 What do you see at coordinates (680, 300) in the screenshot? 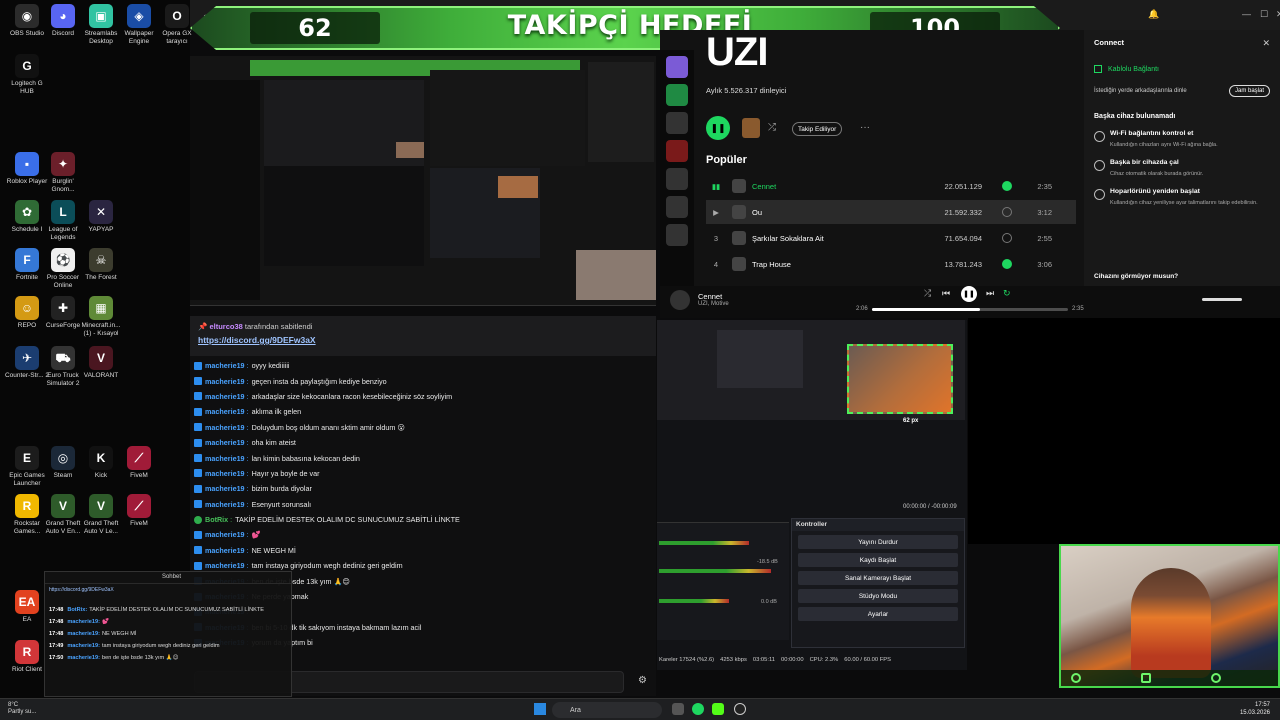
I see `now-playing-art` at bounding box center [680, 300].